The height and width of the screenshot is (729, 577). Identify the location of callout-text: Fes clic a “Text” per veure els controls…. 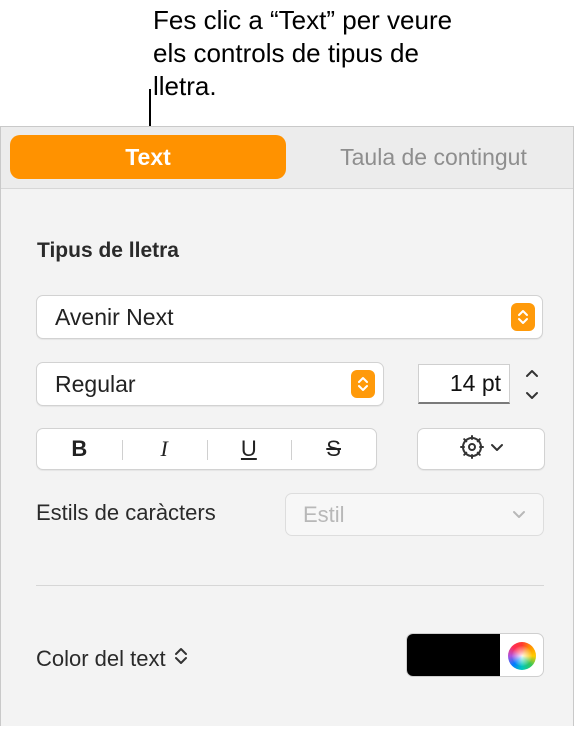
(303, 53).